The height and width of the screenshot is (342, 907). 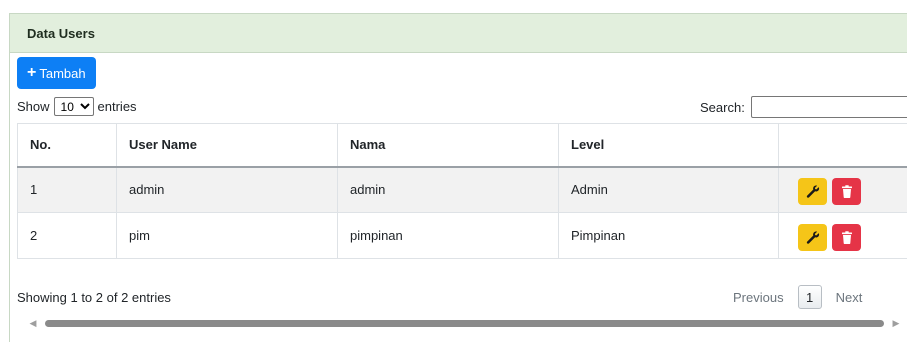 What do you see at coordinates (117, 106) in the screenshot?
I see `entries-label: entries` at bounding box center [117, 106].